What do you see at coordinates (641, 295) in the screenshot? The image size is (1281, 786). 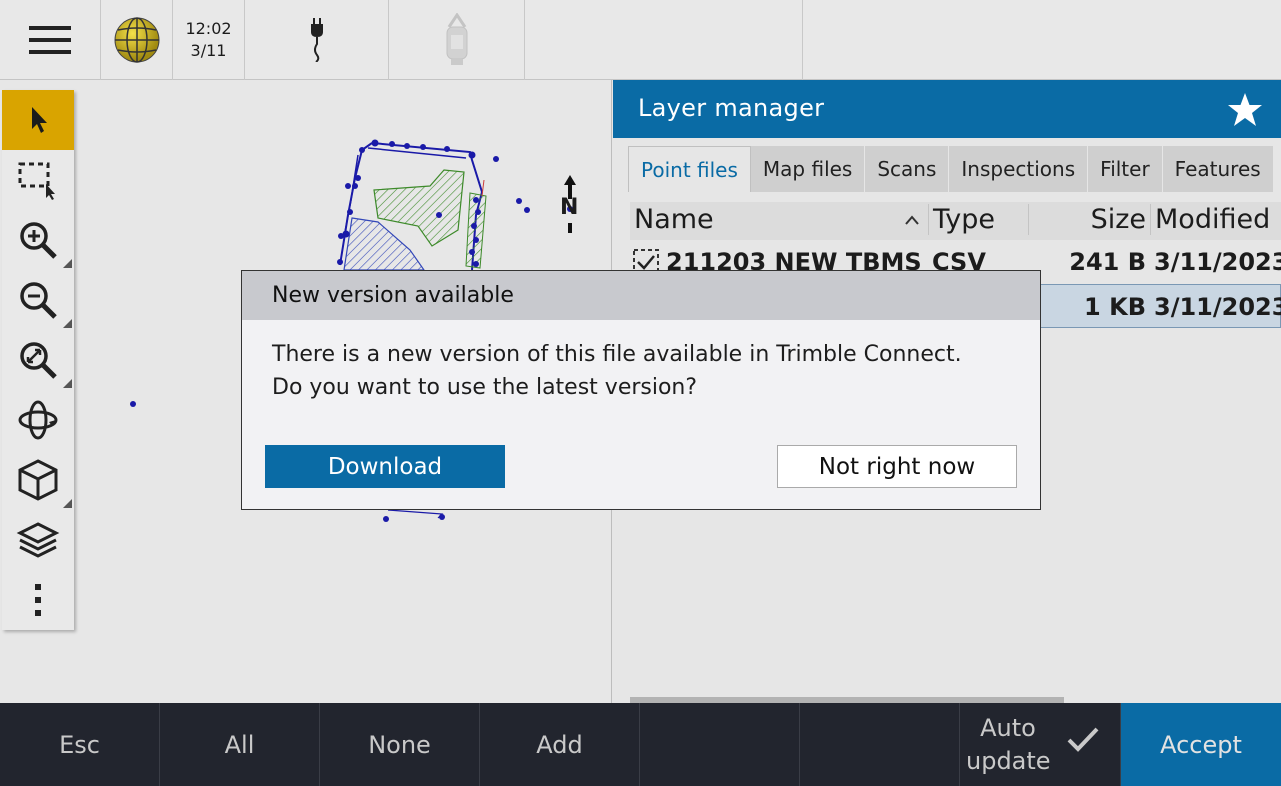 I see `dialog-title: New version available` at bounding box center [641, 295].